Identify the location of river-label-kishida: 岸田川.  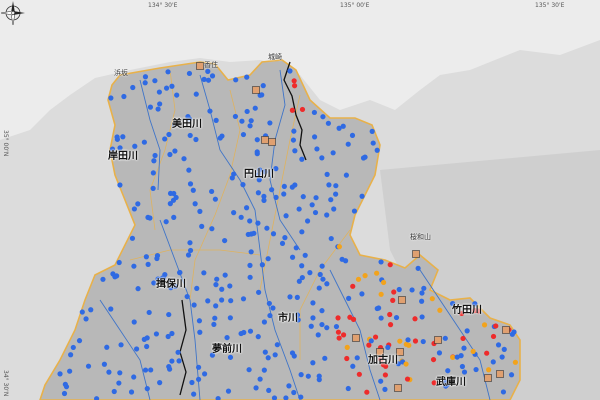
(123, 156).